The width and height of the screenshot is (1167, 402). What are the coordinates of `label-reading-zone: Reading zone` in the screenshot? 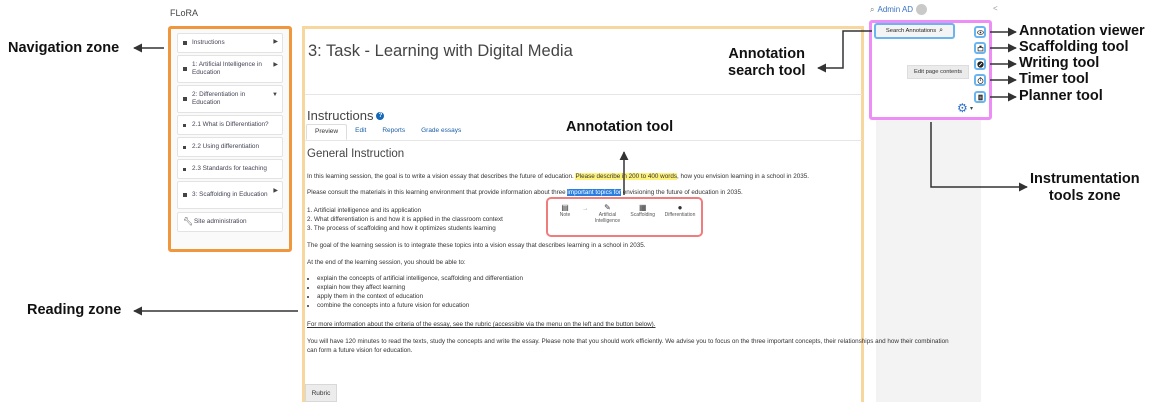 It's located at (74, 310).